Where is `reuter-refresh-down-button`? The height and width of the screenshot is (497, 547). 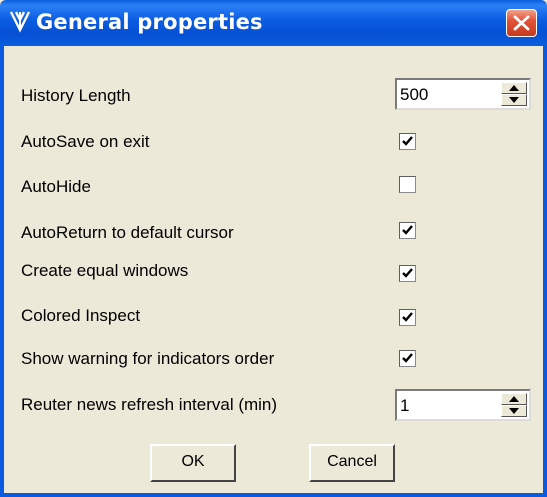 reuter-refresh-down-button is located at coordinates (514, 411).